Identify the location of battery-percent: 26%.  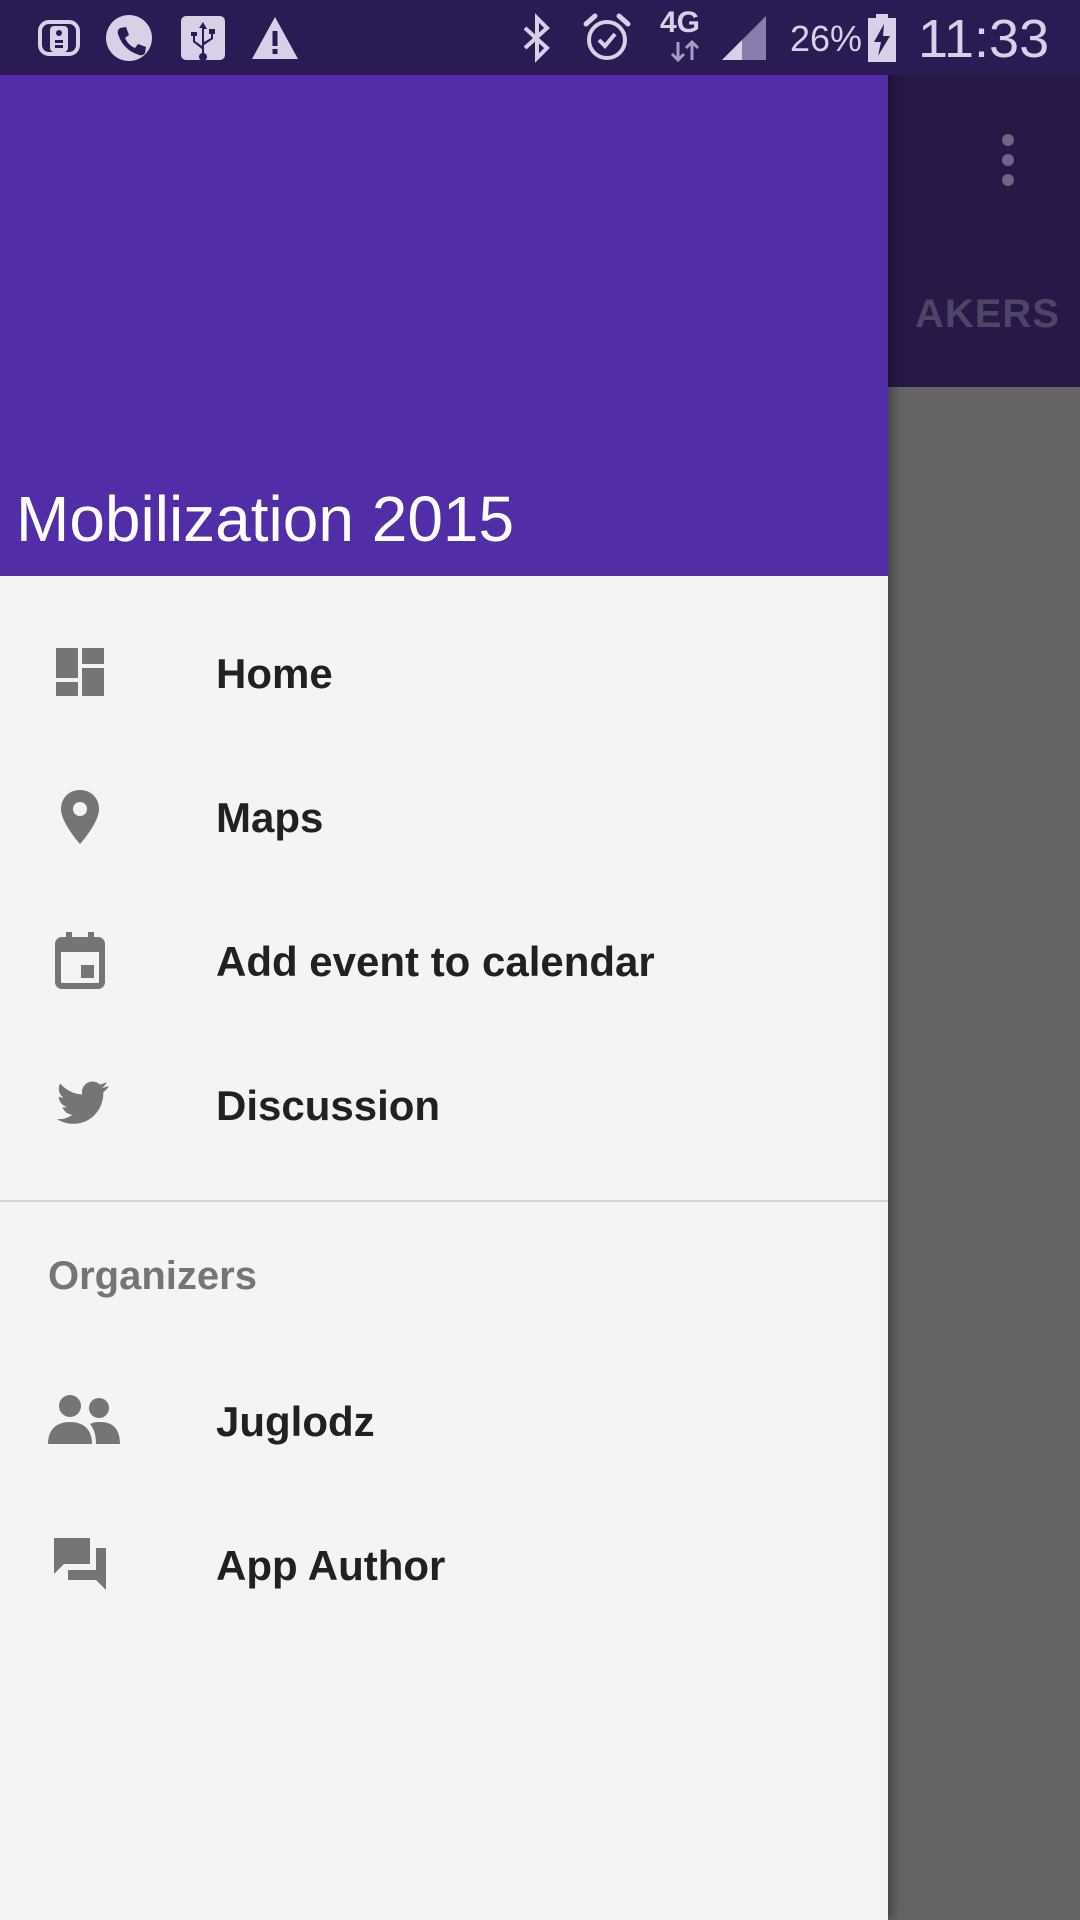
(826, 38).